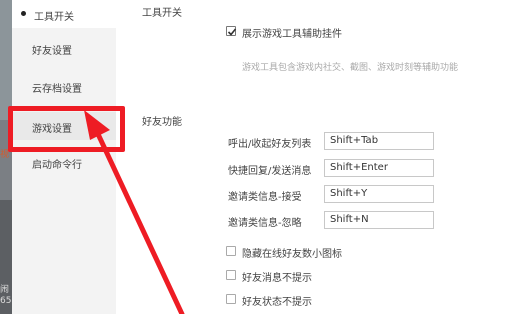  Describe the element at coordinates (6, 301) in the screenshot. I see `strip-text: 65` at that location.